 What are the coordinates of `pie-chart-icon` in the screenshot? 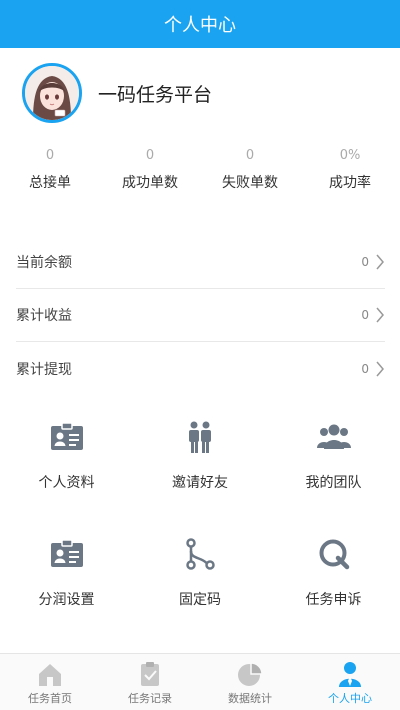 It's located at (250, 674).